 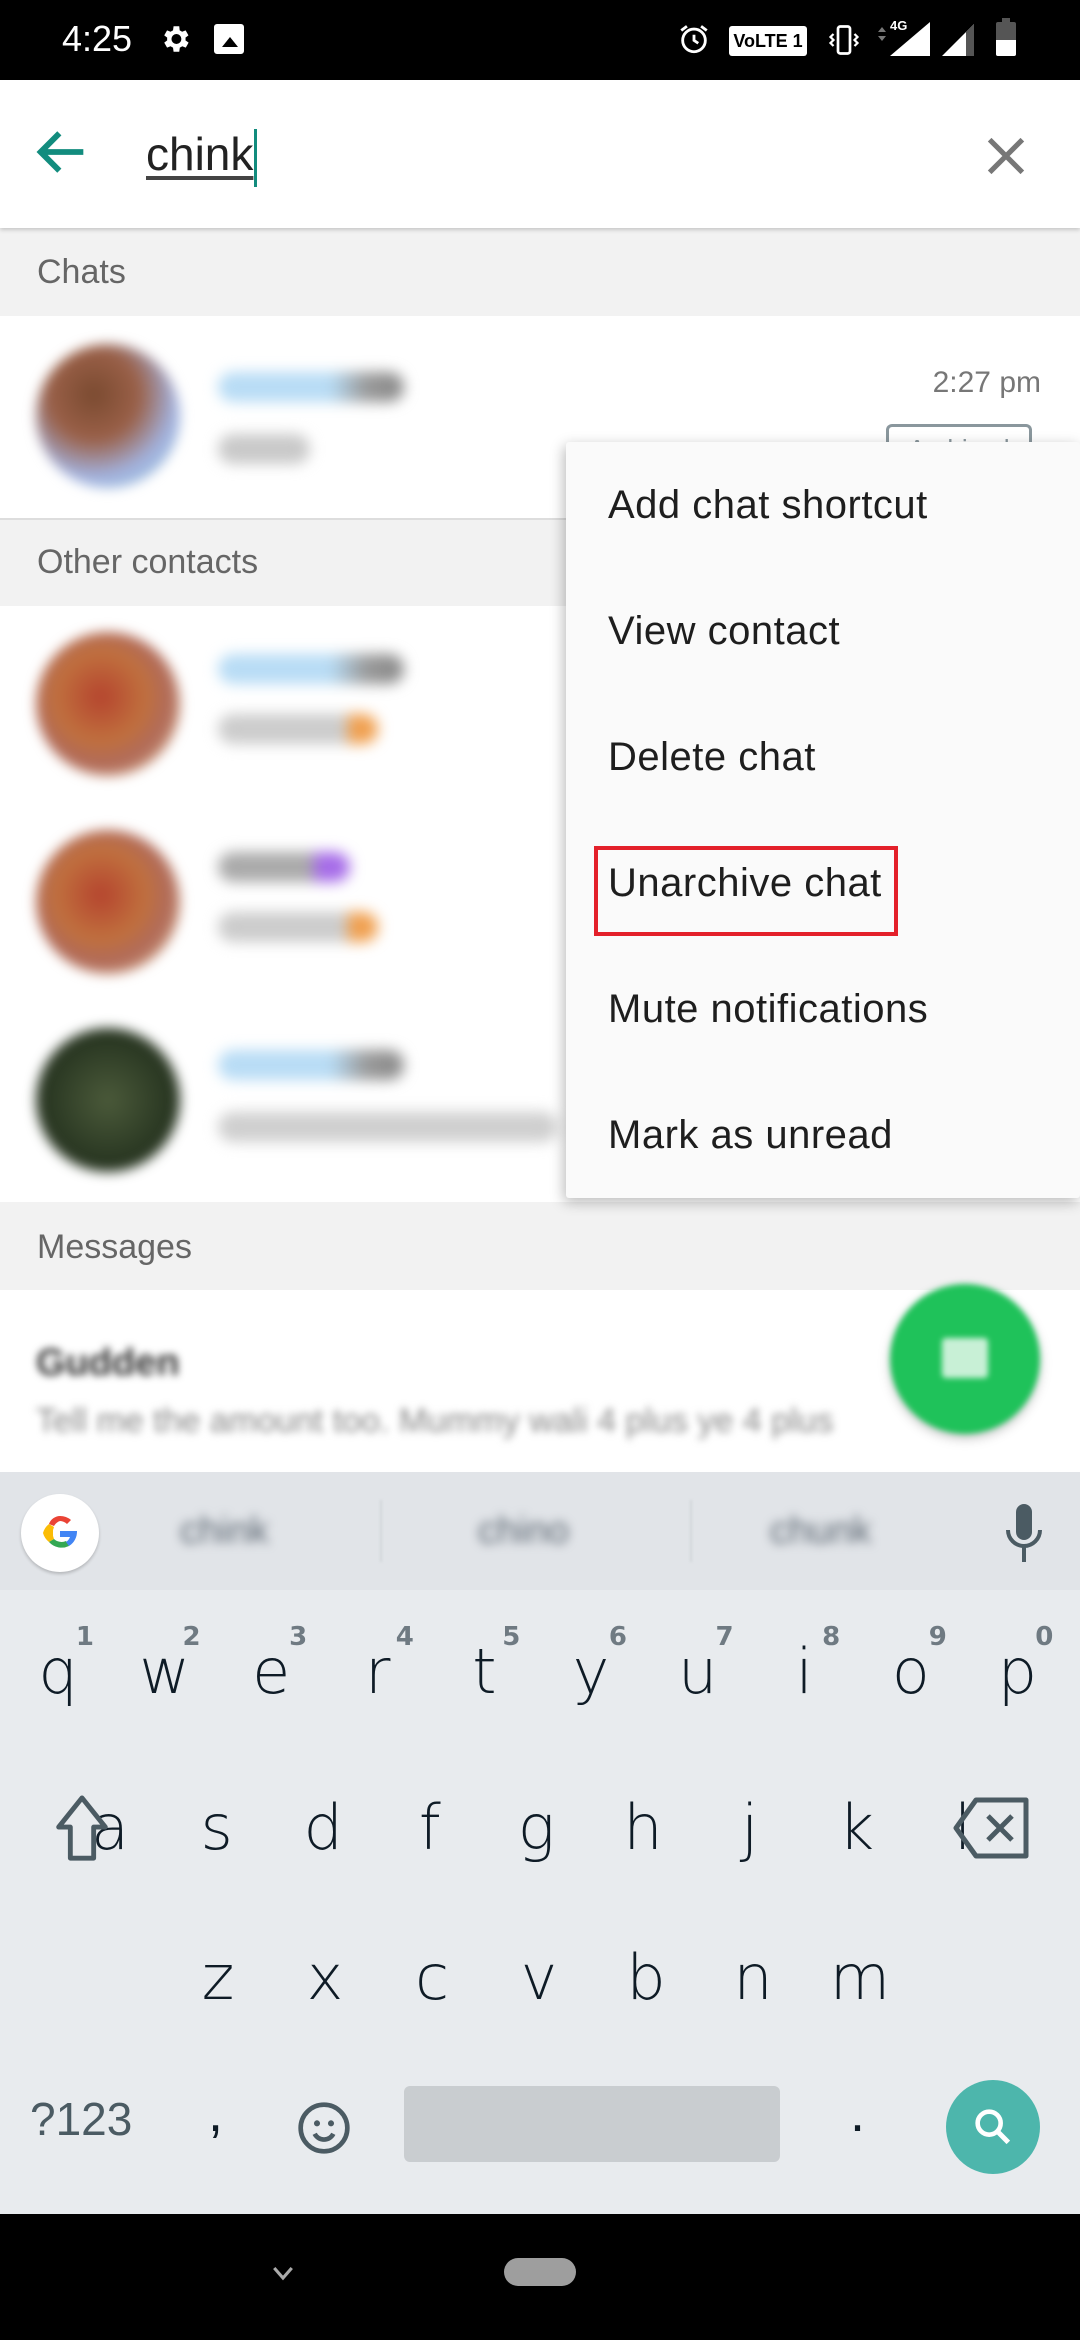 I want to click on suggestion-3: chunk, so click(x=820, y=1531).